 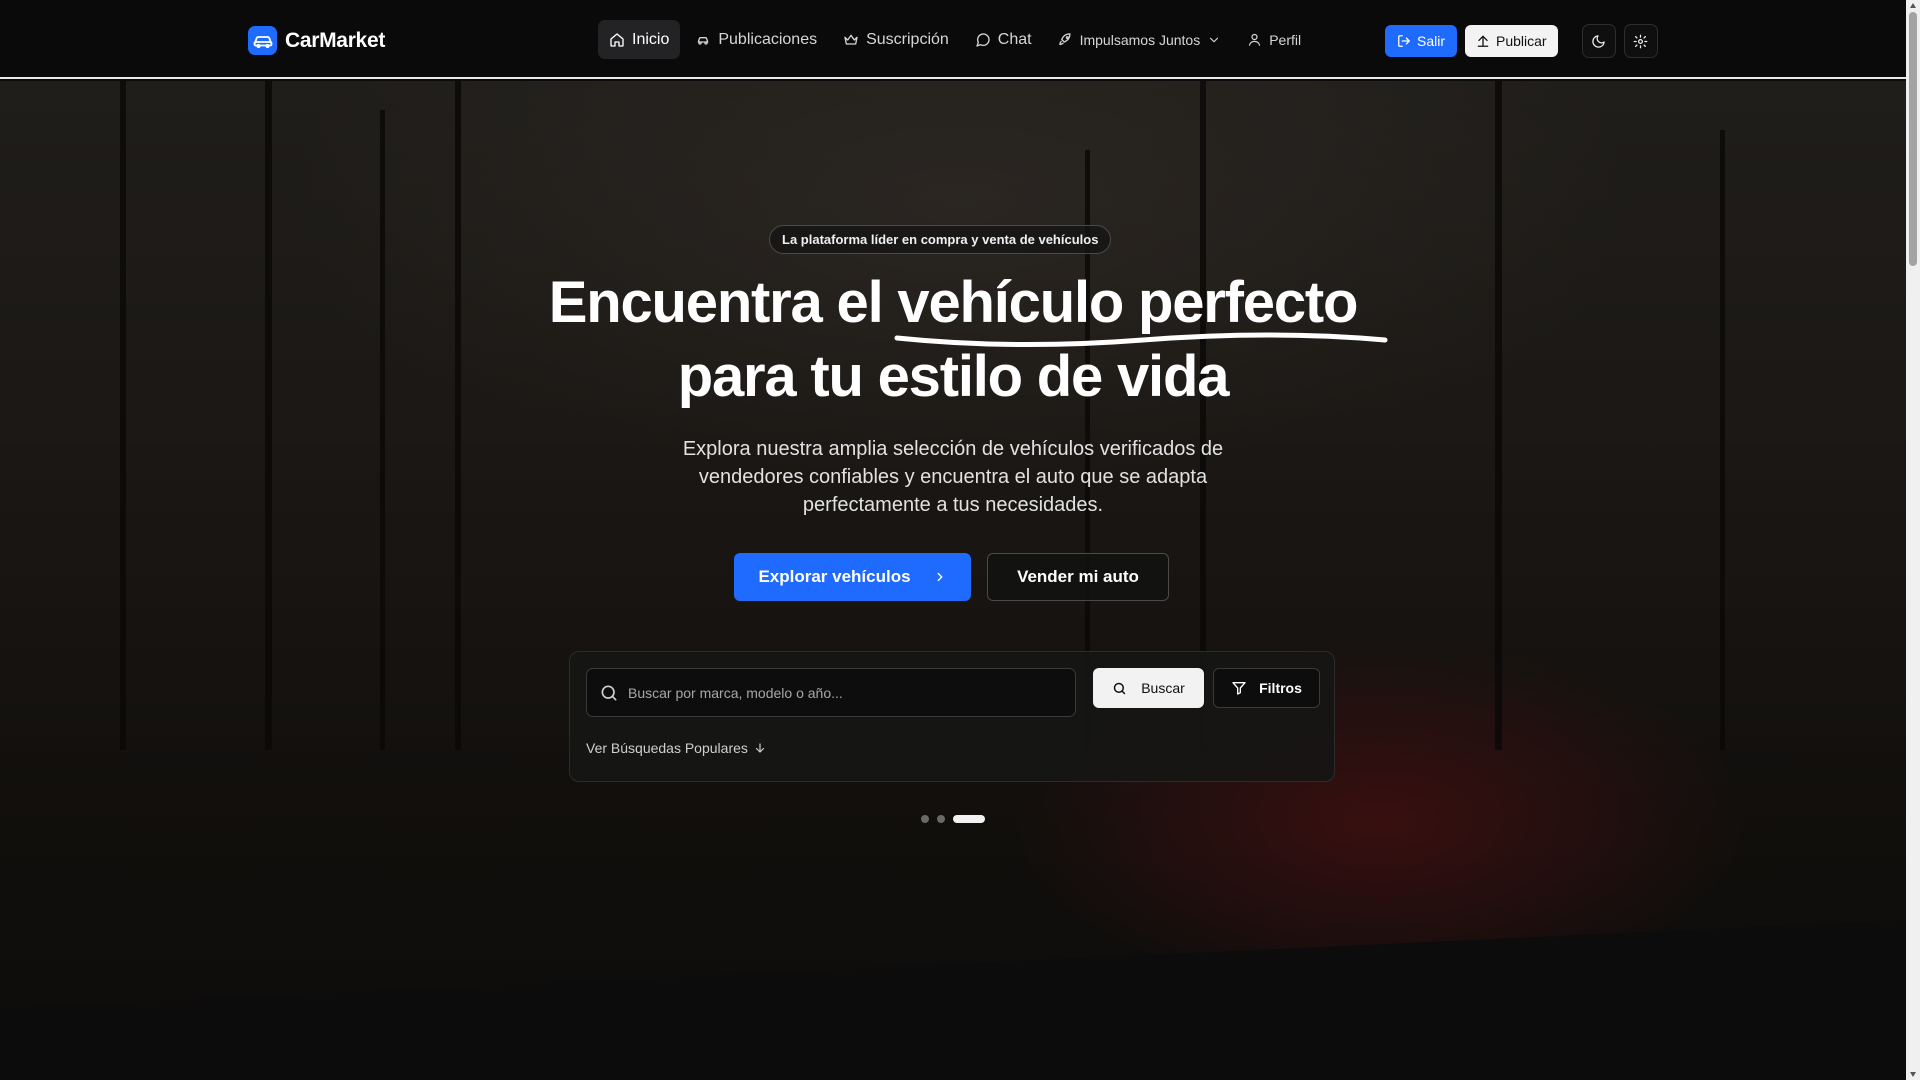 What do you see at coordinates (1285, 39) in the screenshot?
I see `nav-label: Perfil` at bounding box center [1285, 39].